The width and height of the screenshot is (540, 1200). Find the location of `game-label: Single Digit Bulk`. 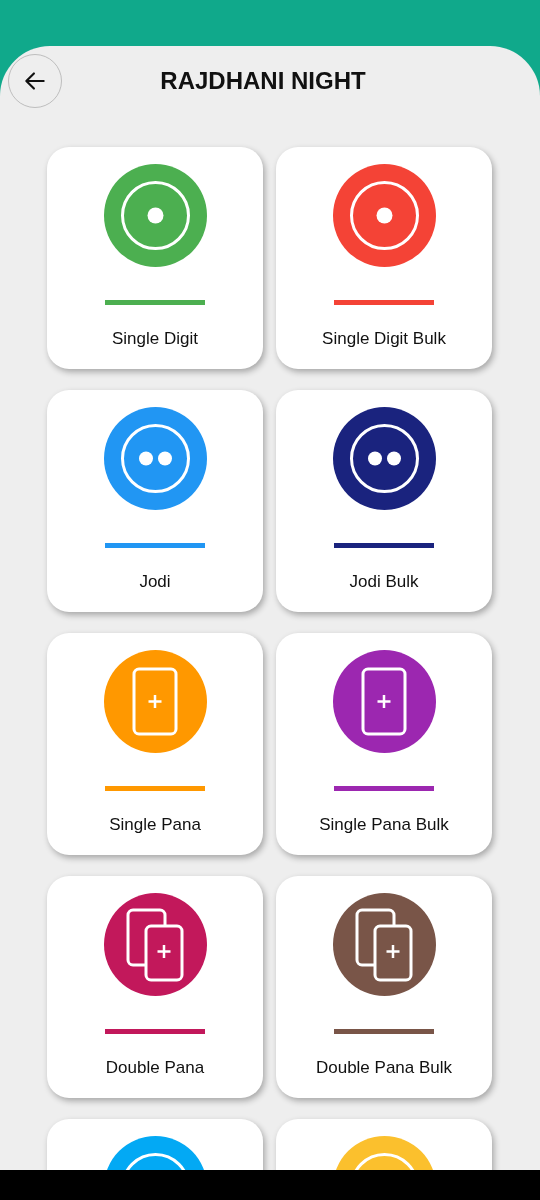

game-label: Single Digit Bulk is located at coordinates (384, 339).